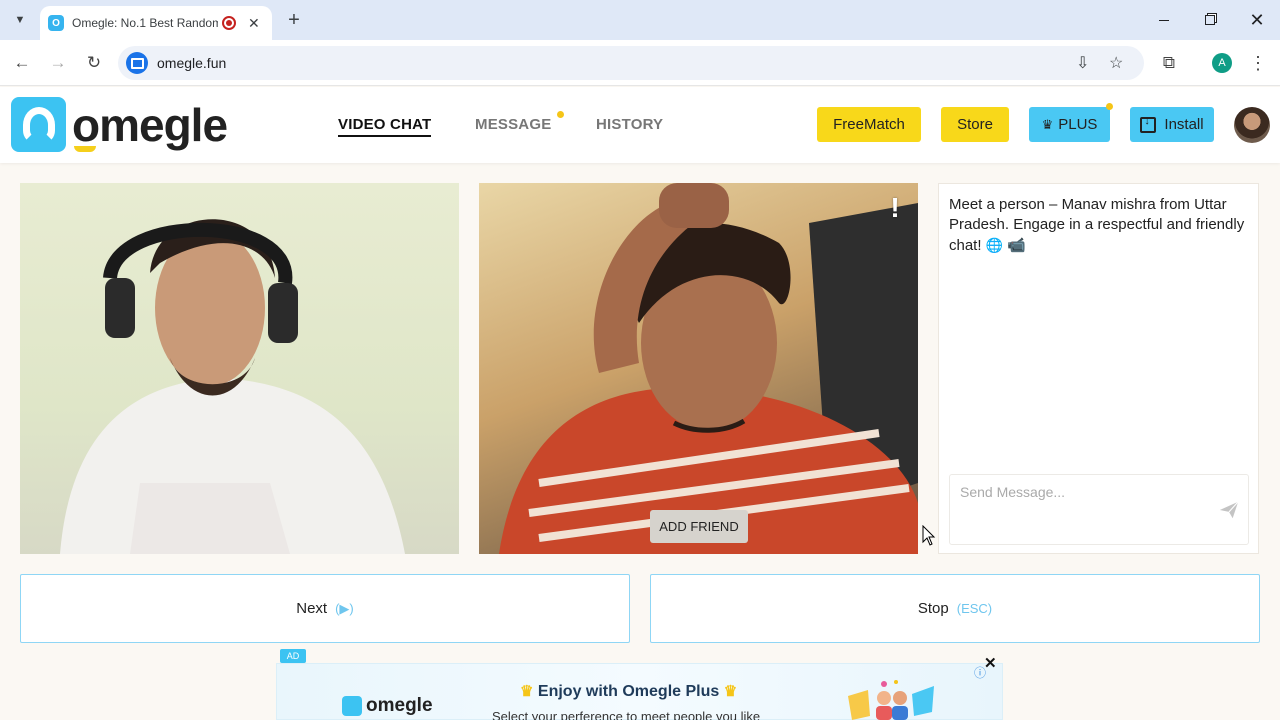 The width and height of the screenshot is (1280, 720). Describe the element at coordinates (294, 20) in the screenshot. I see `new-tab-plus-icon: +` at that location.